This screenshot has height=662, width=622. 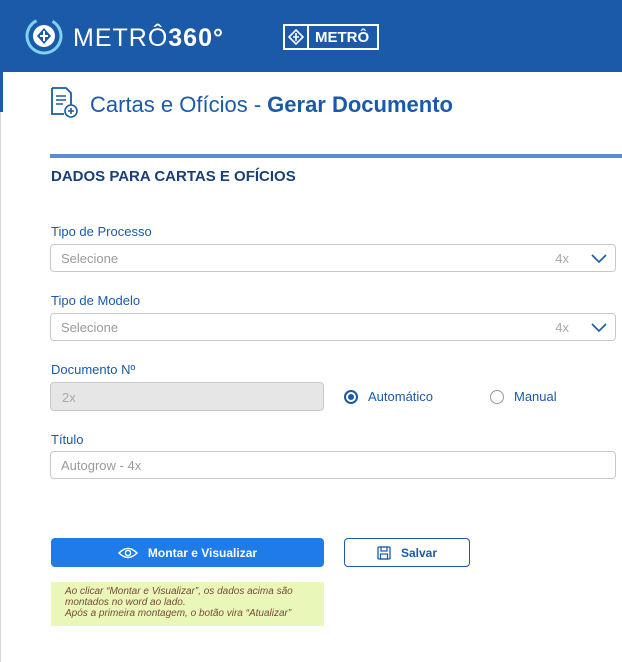 What do you see at coordinates (562, 327) in the screenshot?
I see `tipo-modelo-hint: 4x` at bounding box center [562, 327].